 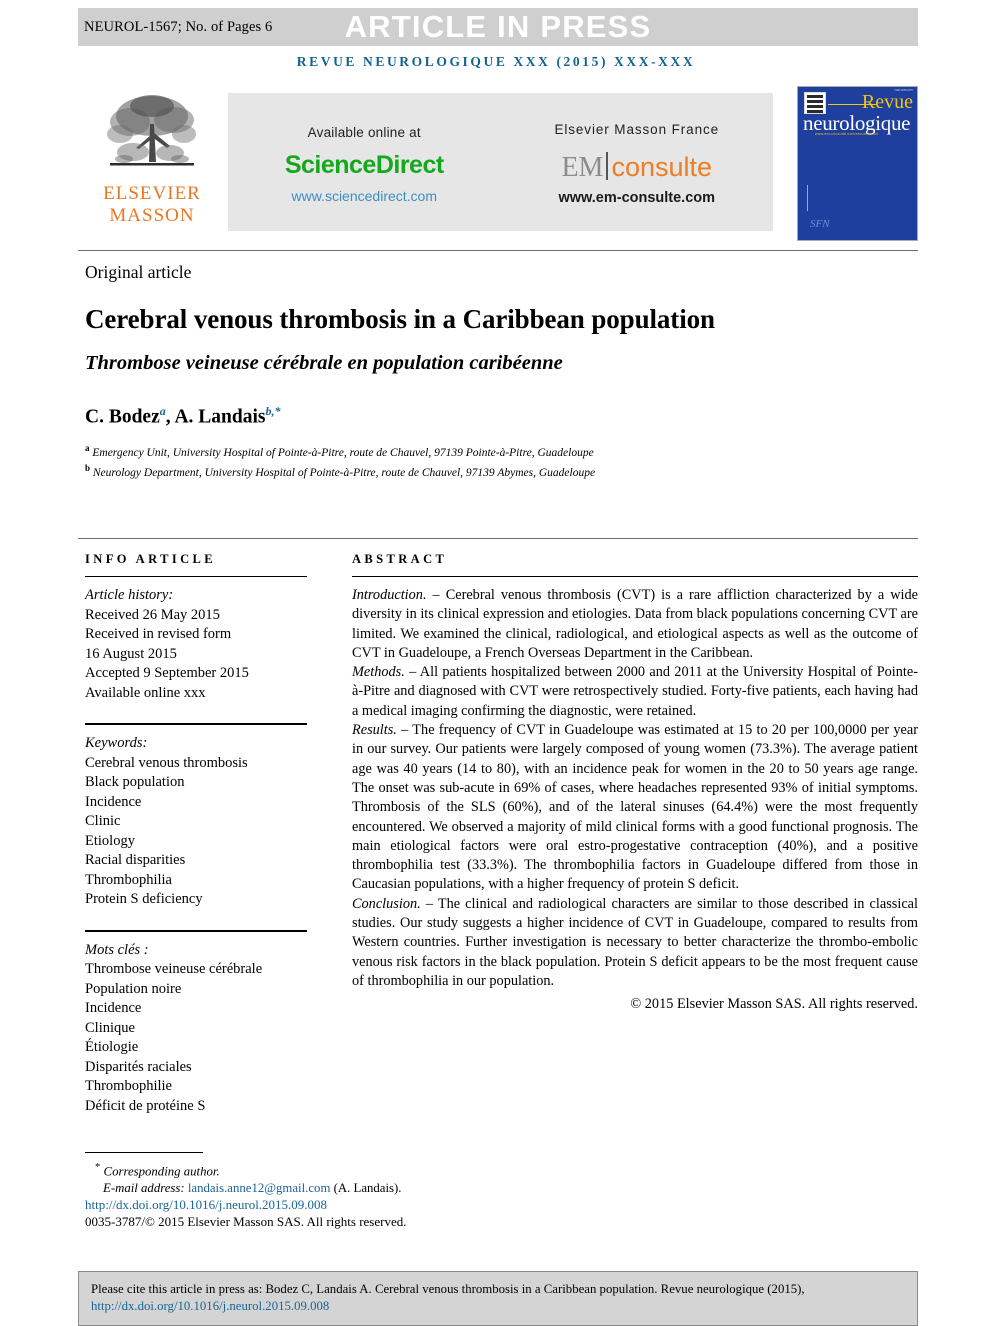 What do you see at coordinates (88, 467) in the screenshot?
I see `affiliation-mark-b: b` at bounding box center [88, 467].